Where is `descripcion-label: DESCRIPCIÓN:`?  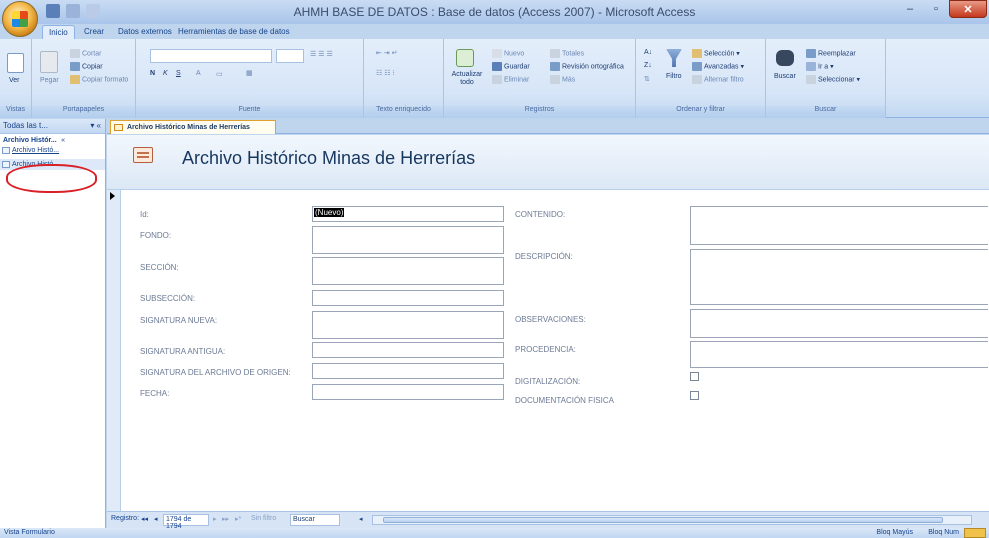
descripcion-label: DESCRIPCIÓN: is located at coordinates (544, 256).